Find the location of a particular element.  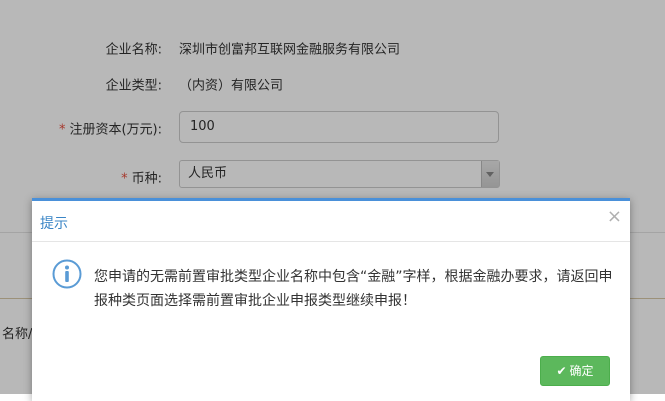

info-icon is located at coordinates (67, 274).